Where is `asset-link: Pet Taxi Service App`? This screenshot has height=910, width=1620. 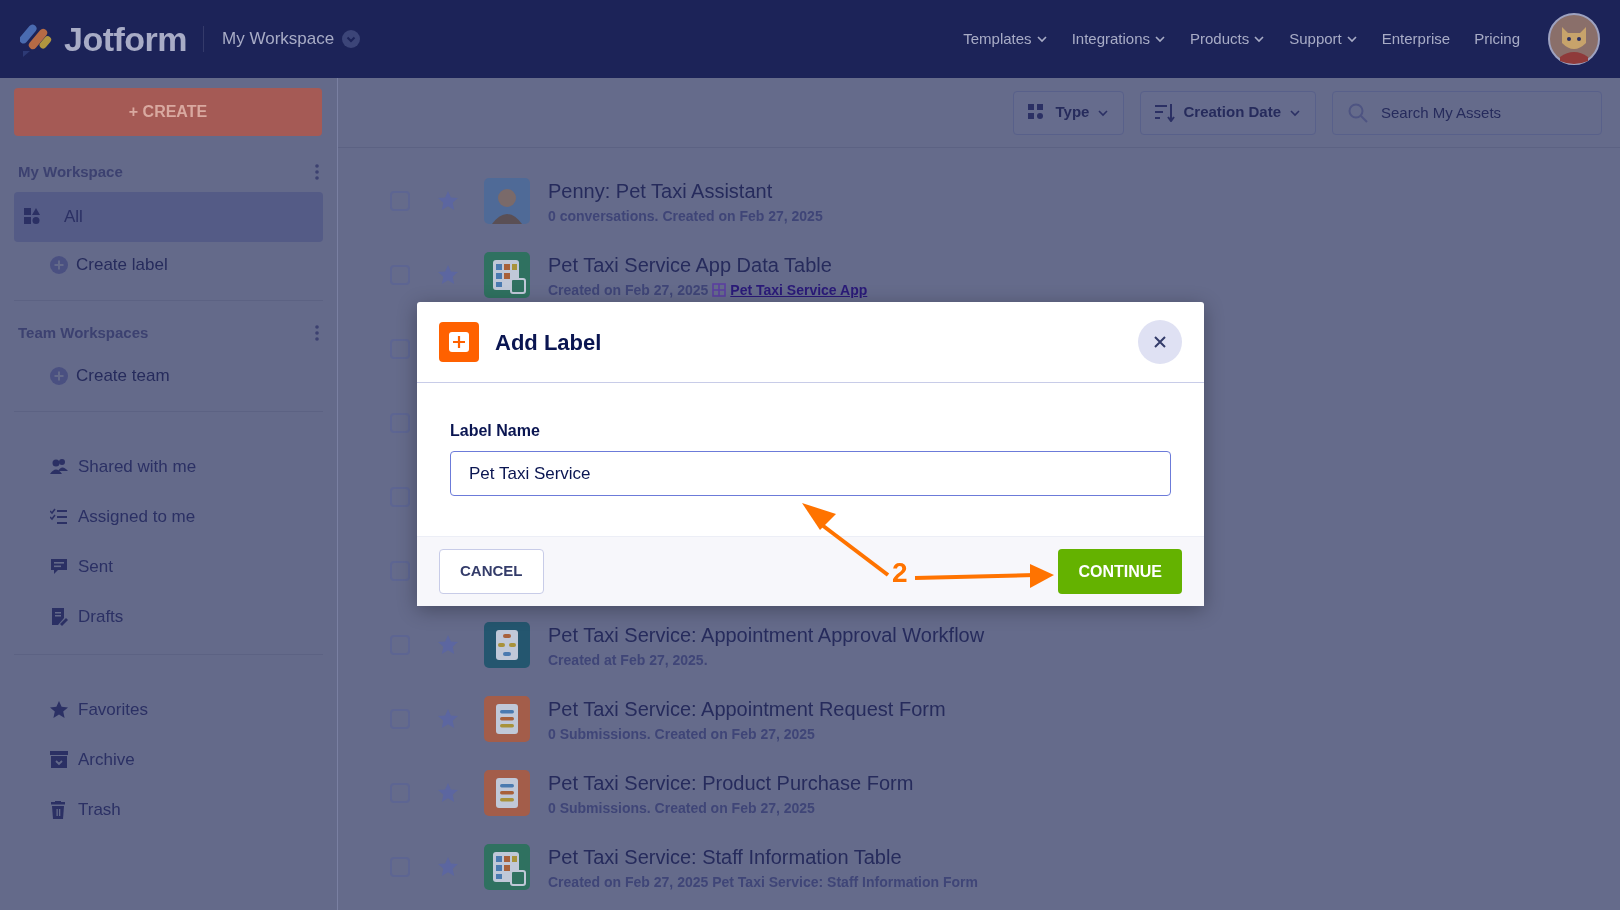 asset-link: Pet Taxi Service App is located at coordinates (799, 290).